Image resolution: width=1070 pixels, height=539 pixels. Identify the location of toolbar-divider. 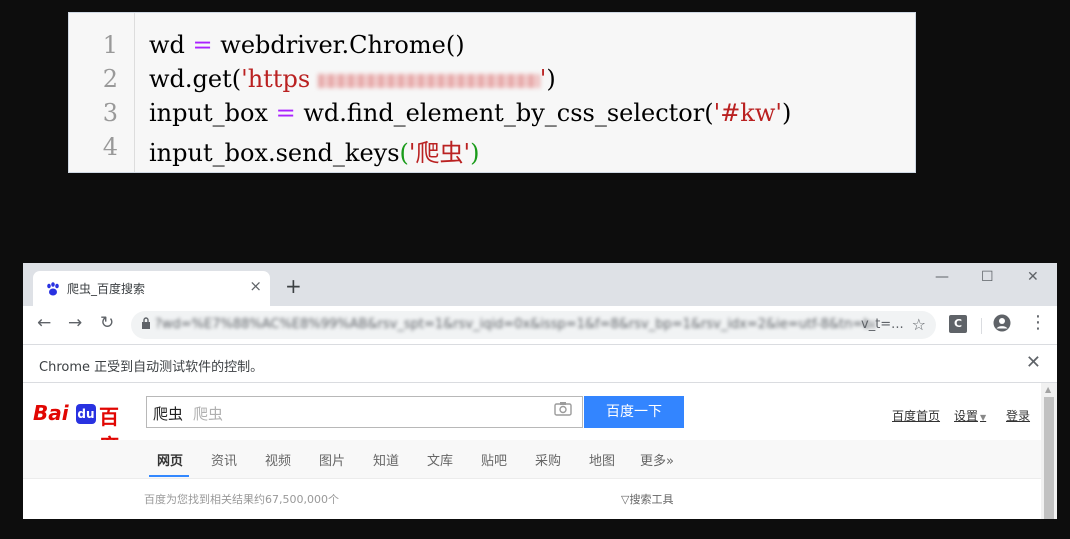
(981, 326).